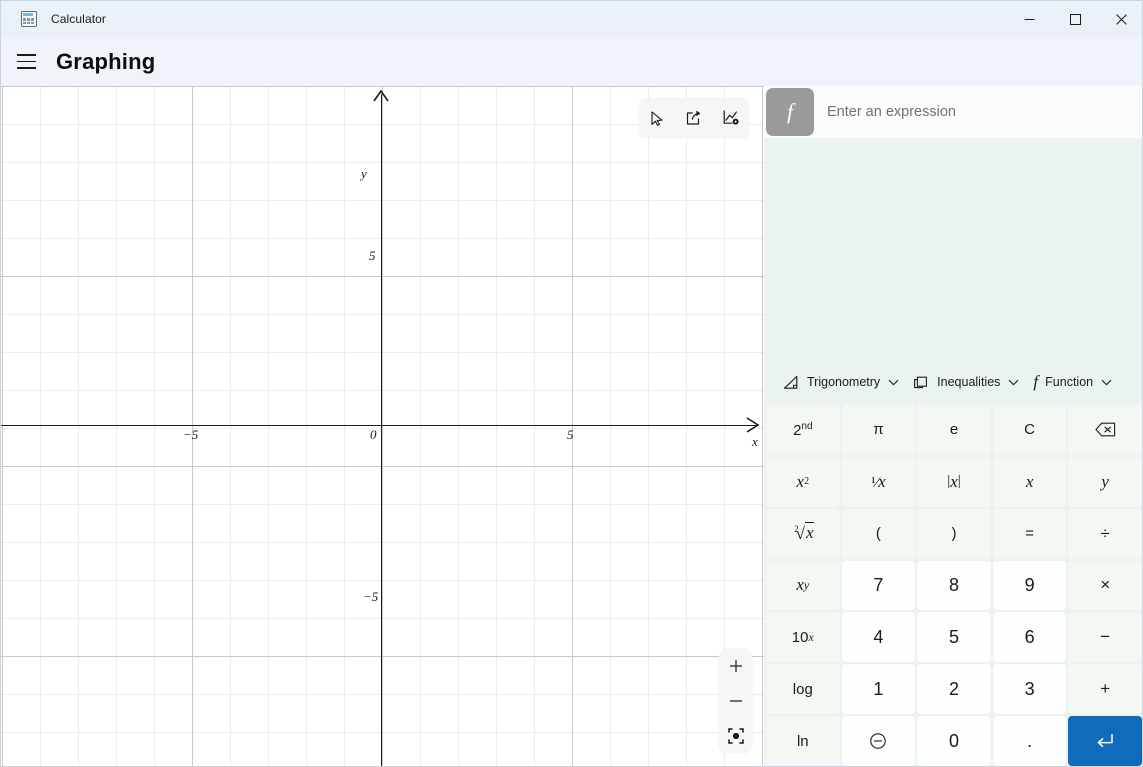 The width and height of the screenshot is (1143, 767). Describe the element at coordinates (878, 481) in the screenshot. I see `reciprocal-key: ¹⁄x` at that location.